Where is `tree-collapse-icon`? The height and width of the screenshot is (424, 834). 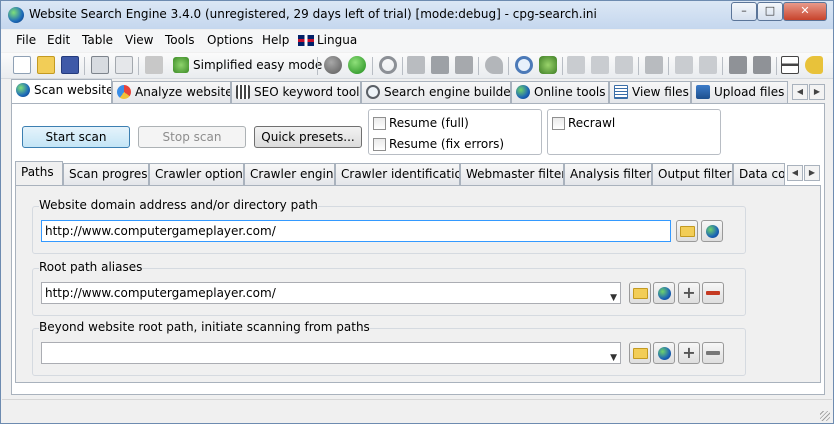
tree-collapse-icon is located at coordinates (624, 65).